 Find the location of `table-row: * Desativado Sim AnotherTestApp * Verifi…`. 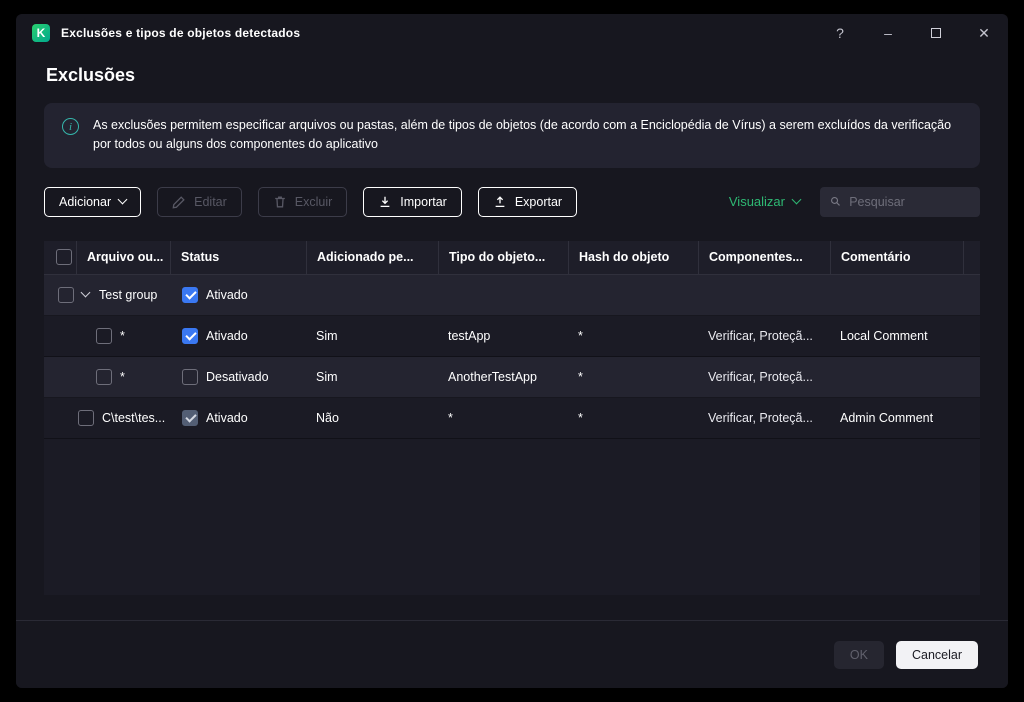

table-row: * Desativado Sim AnotherTestApp * Verifi… is located at coordinates (512, 377).